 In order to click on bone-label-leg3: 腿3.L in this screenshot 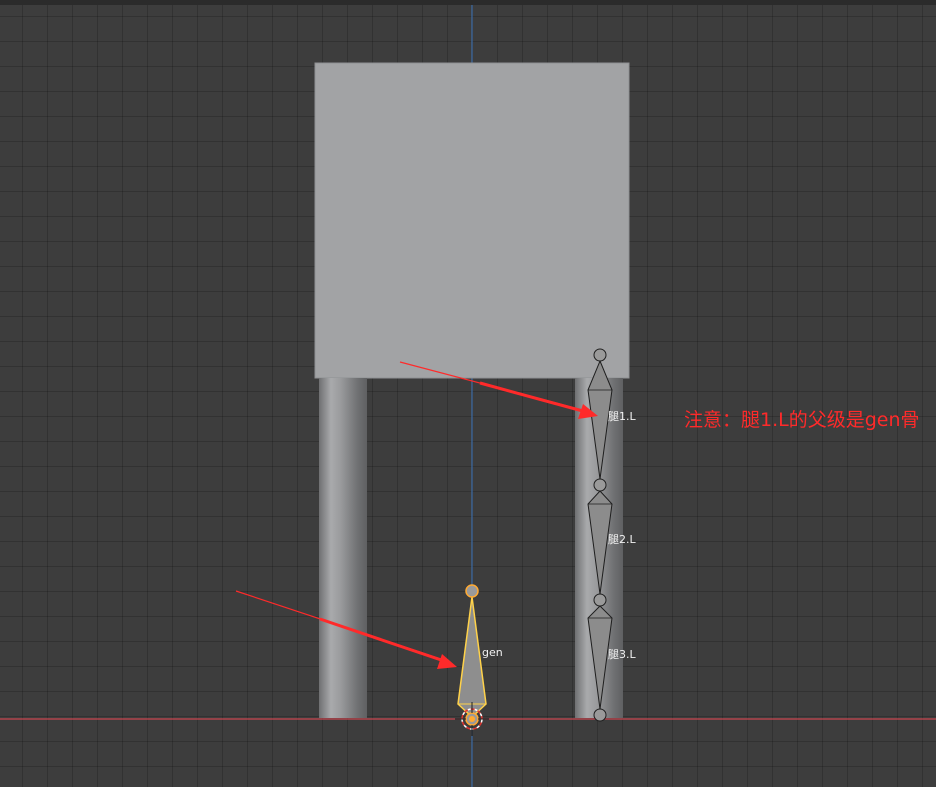, I will do `click(622, 654)`.